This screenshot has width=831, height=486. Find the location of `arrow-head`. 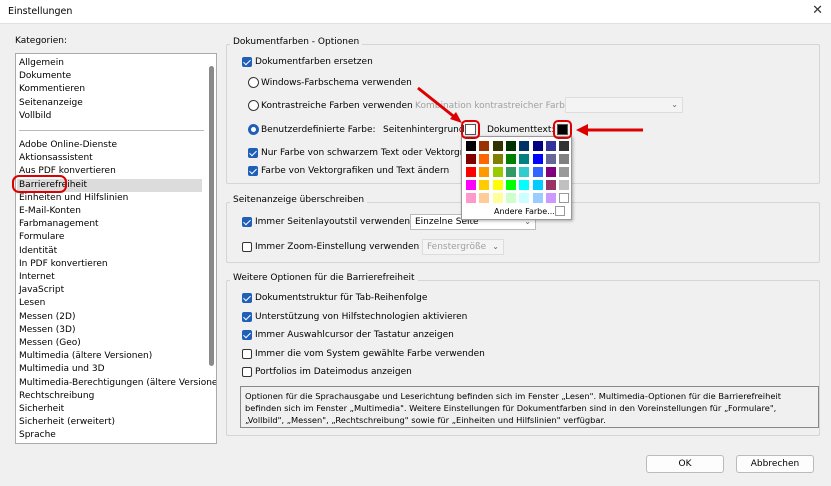

arrow-head is located at coordinates (582, 130).